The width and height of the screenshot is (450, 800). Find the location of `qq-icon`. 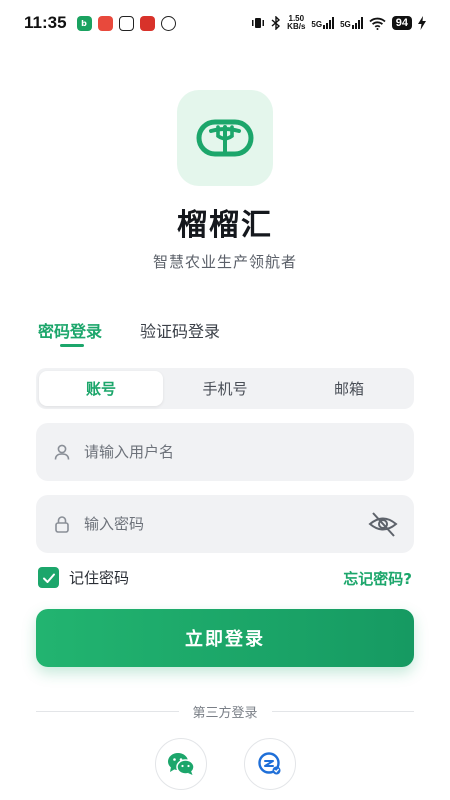

qq-icon is located at coordinates (269, 763).